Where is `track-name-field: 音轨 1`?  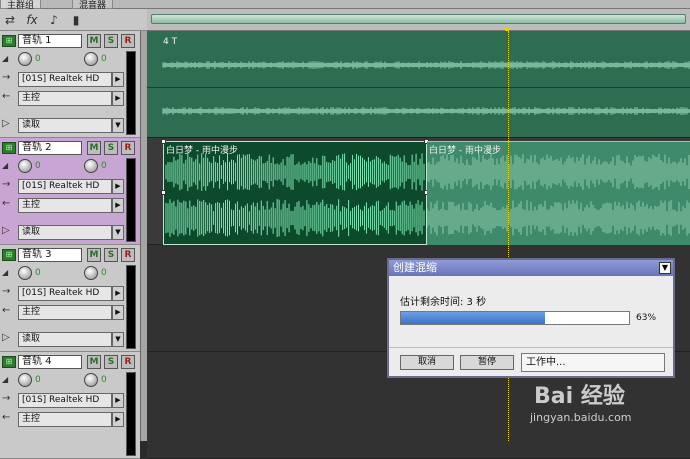 track-name-field: 音轨 1 is located at coordinates (50, 41).